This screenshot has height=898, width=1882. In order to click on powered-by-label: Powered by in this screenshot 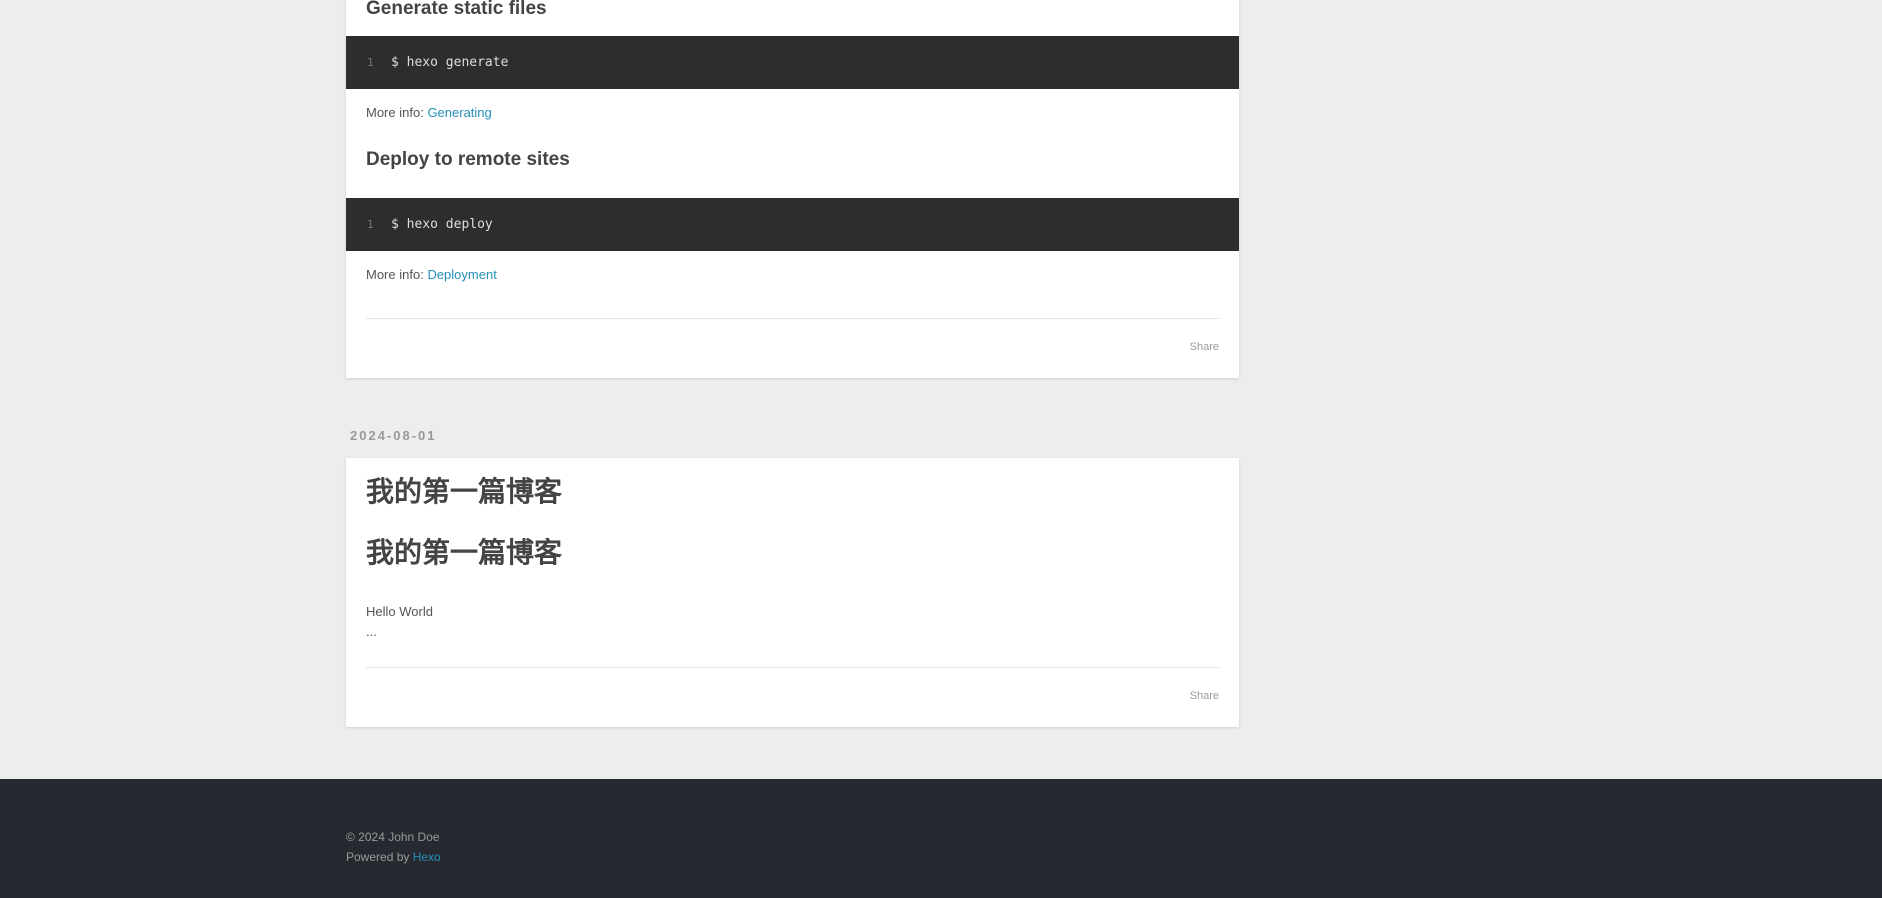, I will do `click(378, 857)`.